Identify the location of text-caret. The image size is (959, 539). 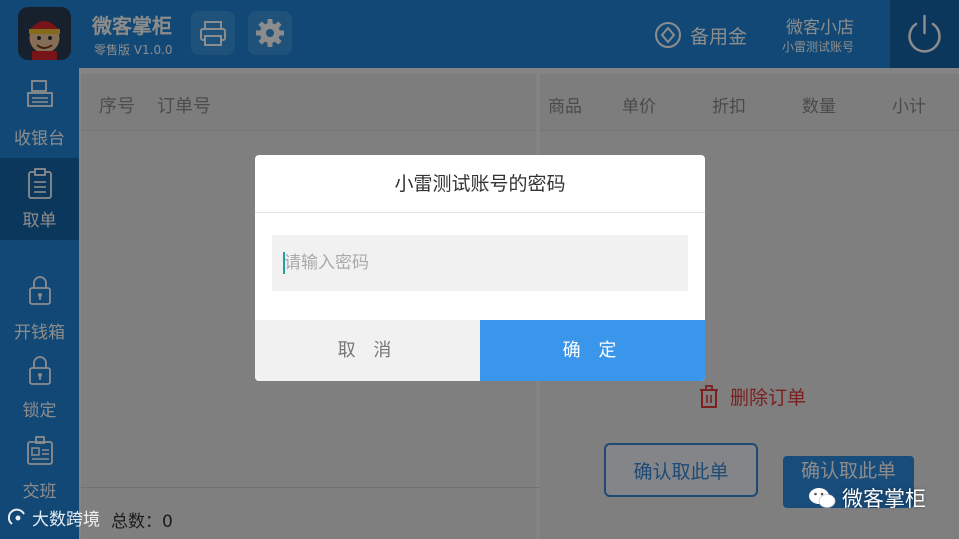
(284, 263).